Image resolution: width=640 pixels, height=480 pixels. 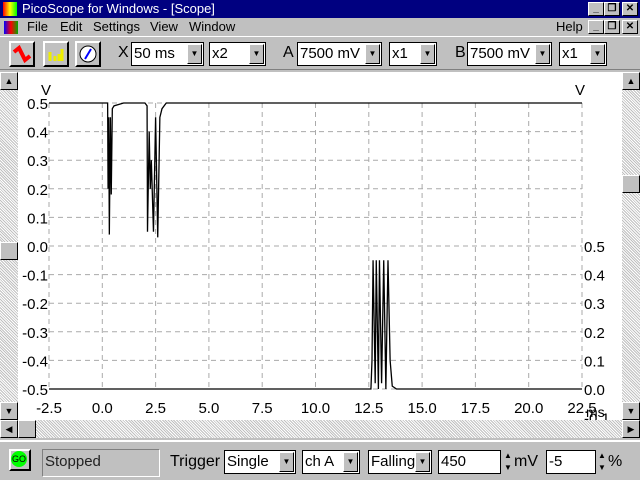 What do you see at coordinates (154, 53) in the screenshot?
I see `timebase-value: 50 ms` at bounding box center [154, 53].